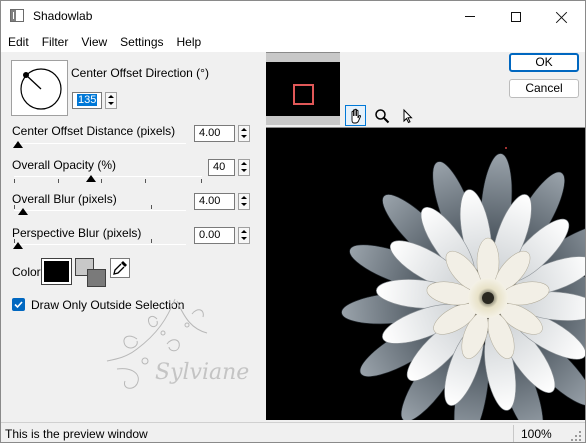 The image size is (586, 443). I want to click on color-swatch, so click(56, 271).